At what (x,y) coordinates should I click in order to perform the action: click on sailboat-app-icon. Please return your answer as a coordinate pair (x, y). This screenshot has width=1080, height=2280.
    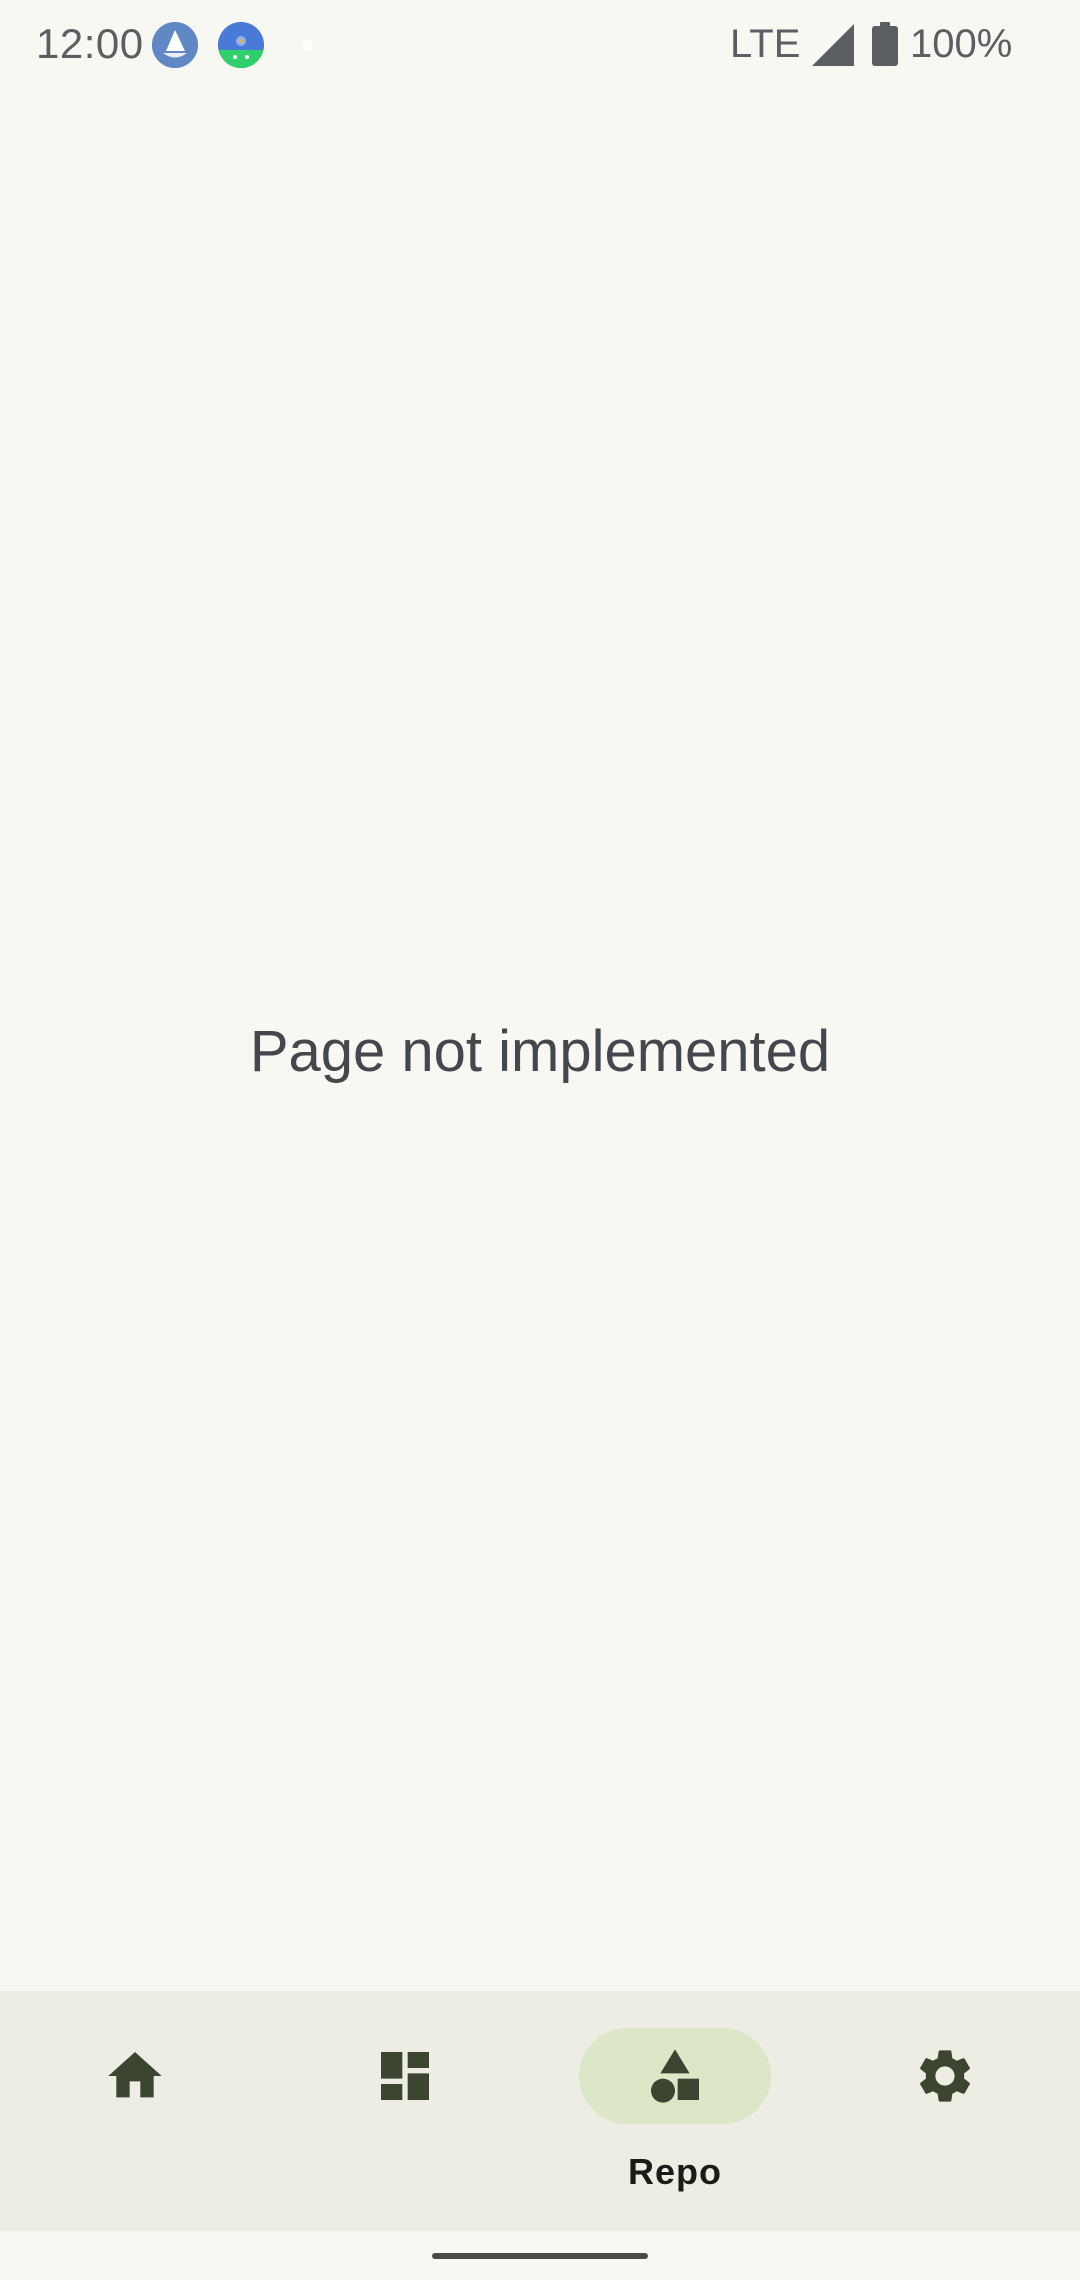
    Looking at the image, I should click on (175, 45).